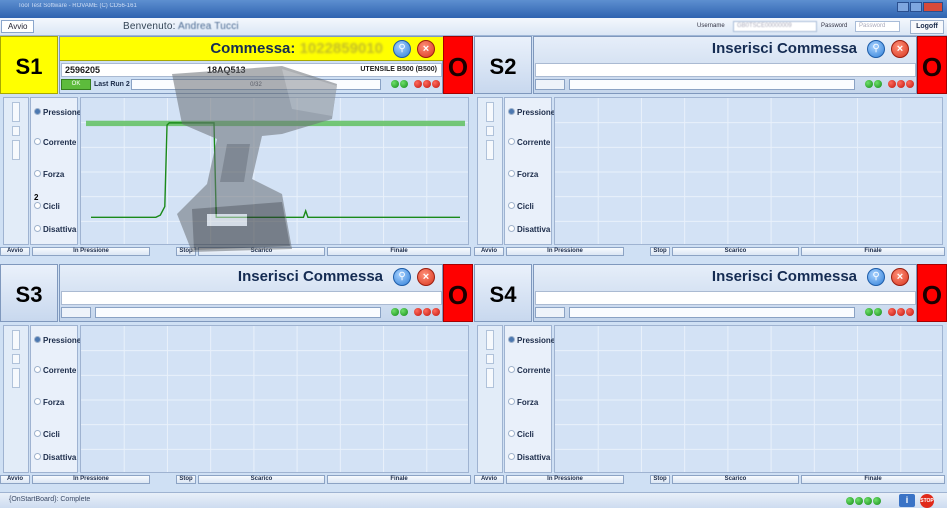 This screenshot has width=947, height=508. Describe the element at coordinates (18, 26) in the screenshot. I see `avvio-tab: Avvio` at that location.